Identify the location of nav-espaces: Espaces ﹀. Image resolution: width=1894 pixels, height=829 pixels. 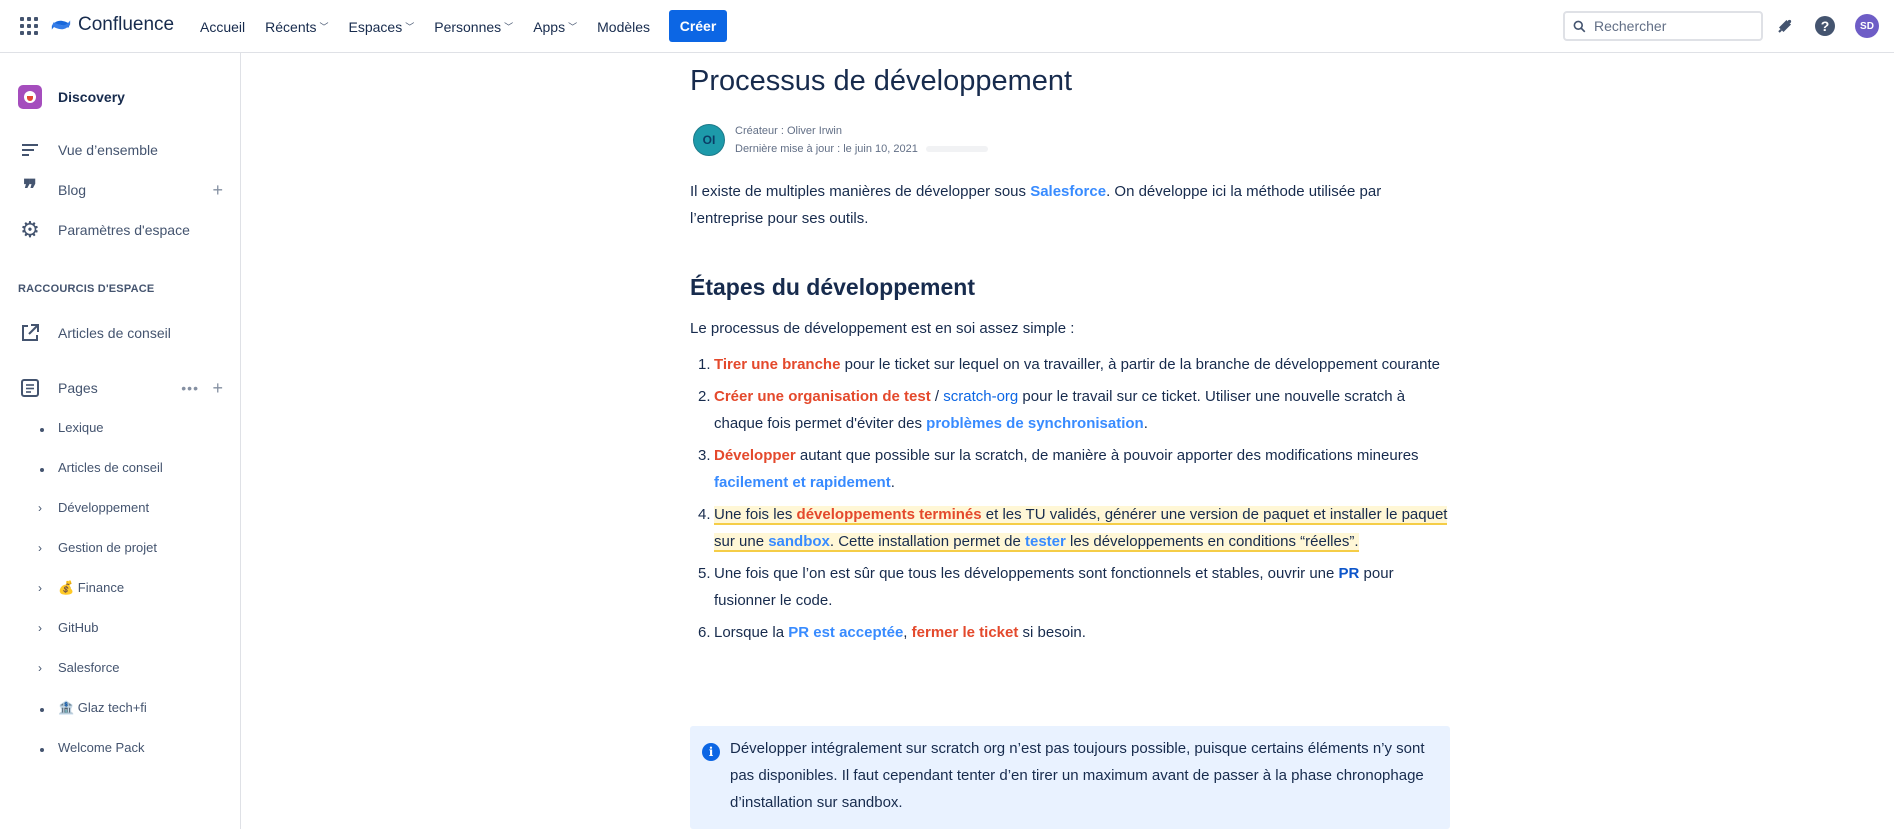
(382, 27).